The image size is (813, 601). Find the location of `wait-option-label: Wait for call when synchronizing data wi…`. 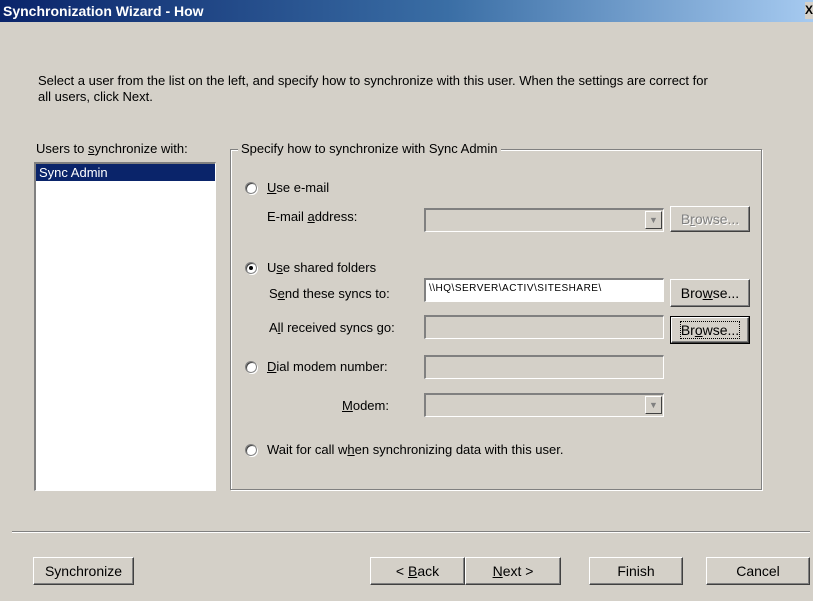

wait-option-label: Wait for call when synchronizing data wi… is located at coordinates (415, 449).